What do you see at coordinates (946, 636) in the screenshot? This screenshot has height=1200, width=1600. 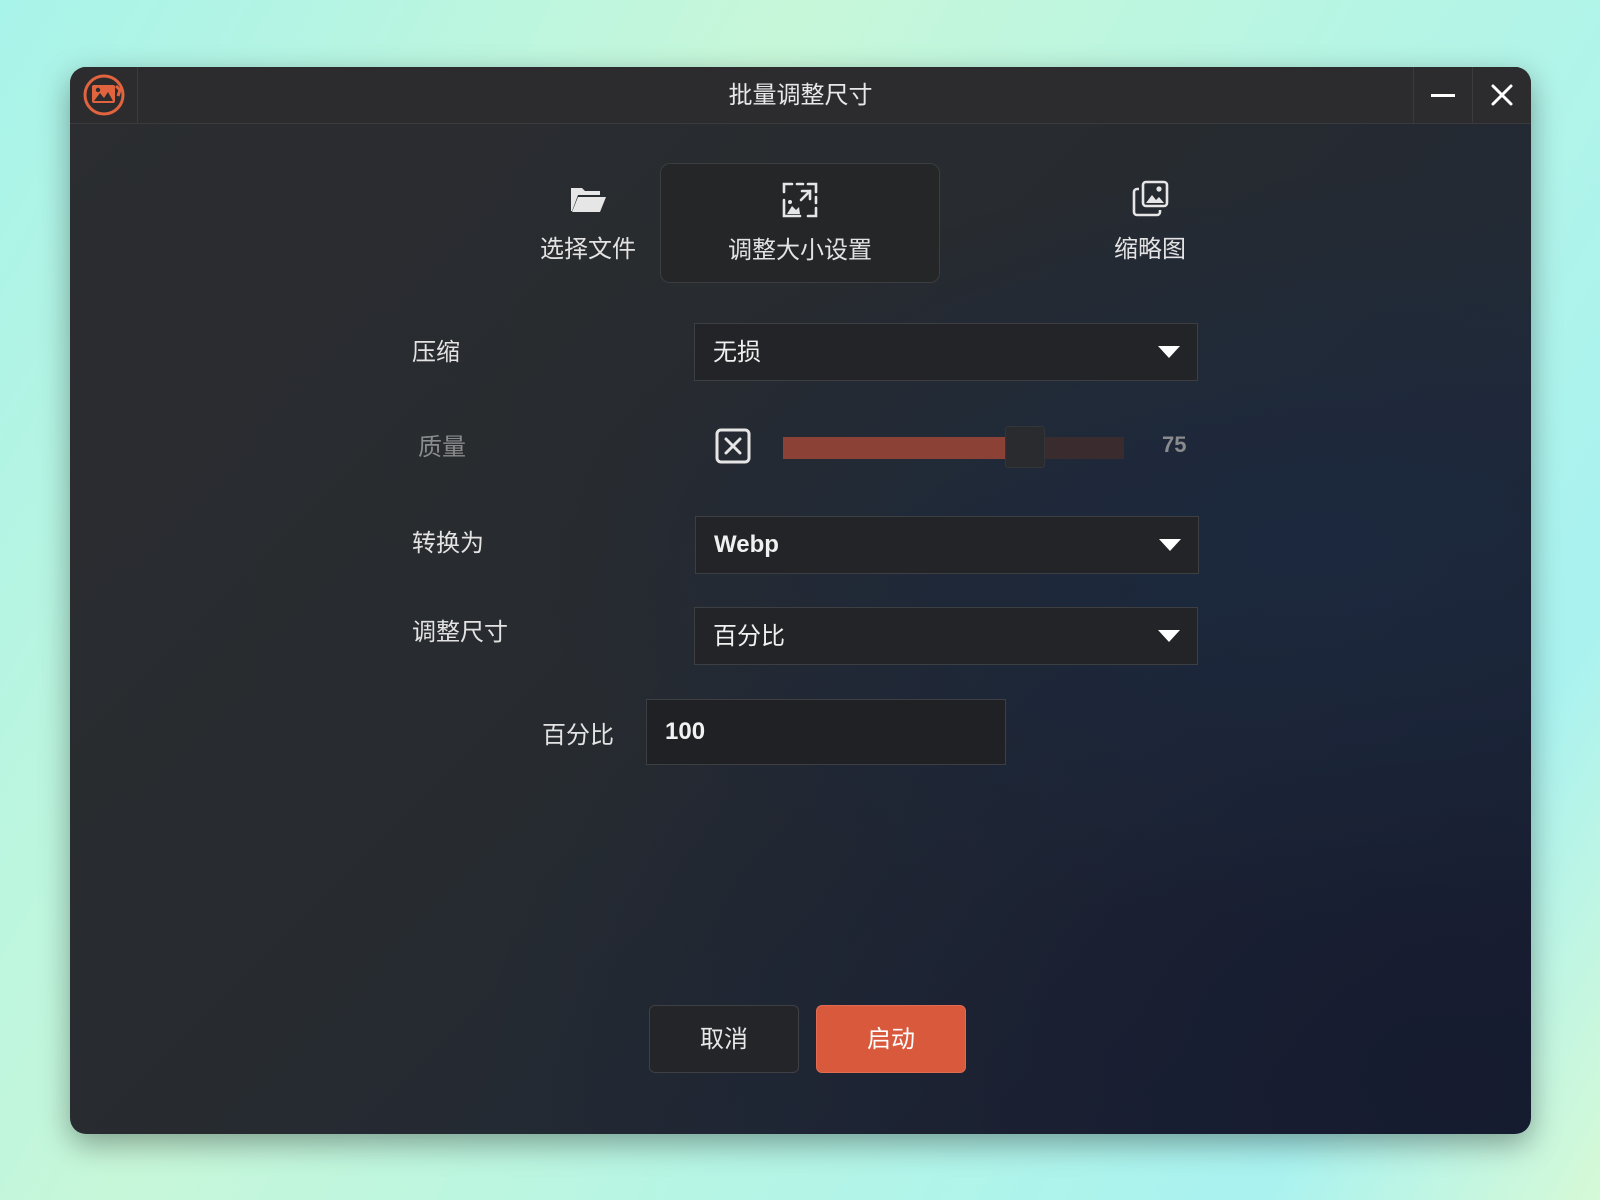 I see `resize-select: 百分比` at bounding box center [946, 636].